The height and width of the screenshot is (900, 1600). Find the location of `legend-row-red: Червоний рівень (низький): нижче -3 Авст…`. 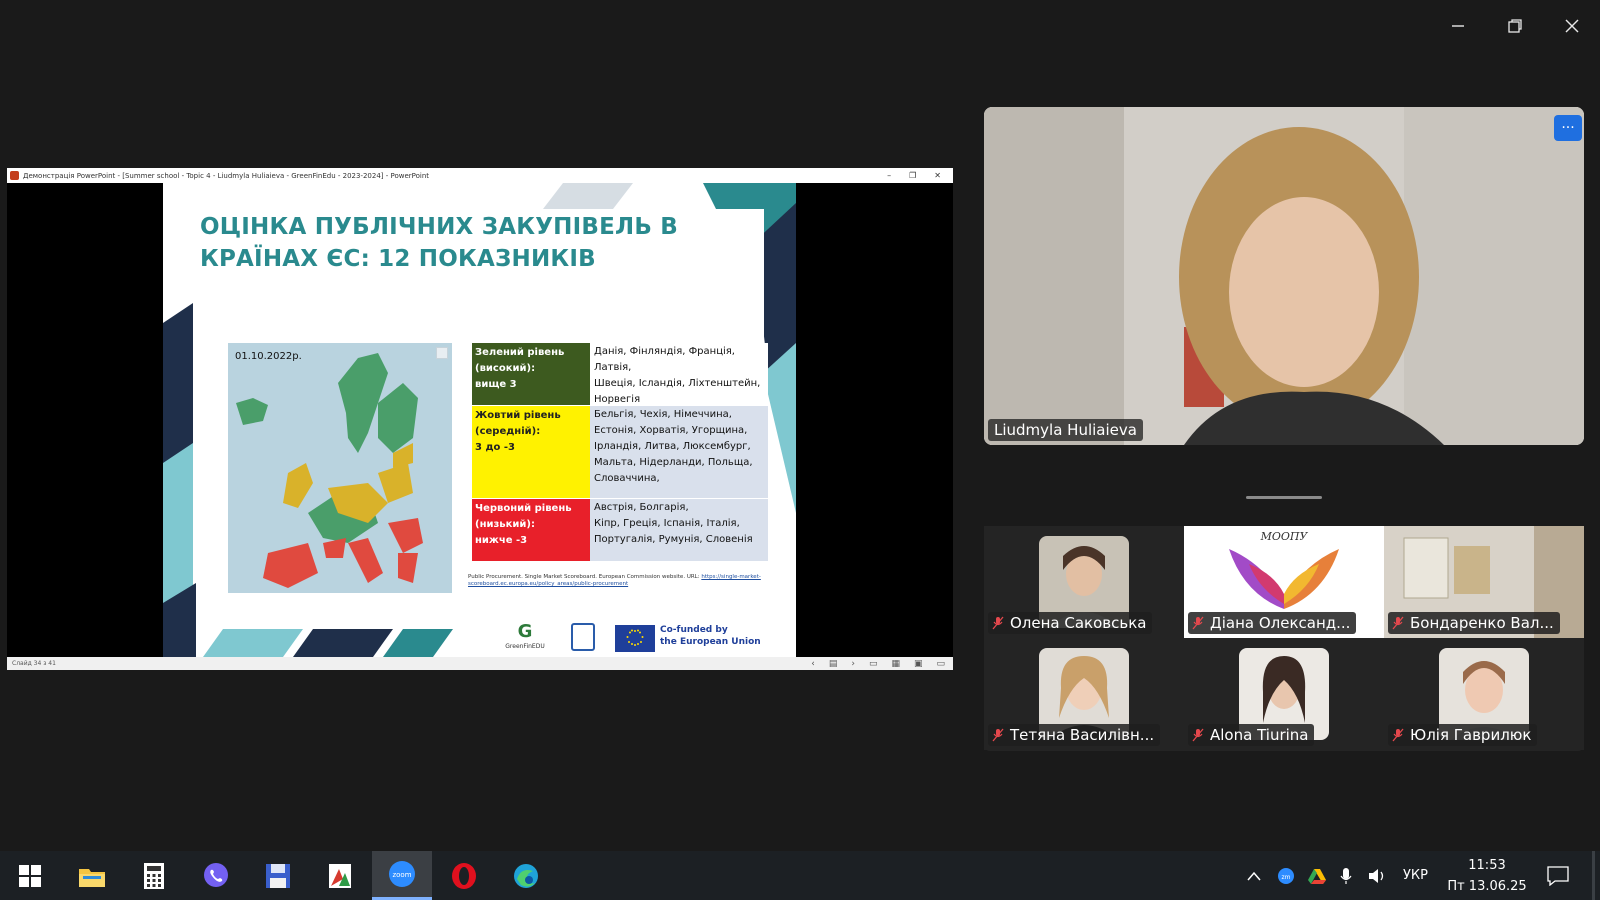

legend-row-red: Червоний рівень (низький): нижче -3 Авст… is located at coordinates (620, 530).